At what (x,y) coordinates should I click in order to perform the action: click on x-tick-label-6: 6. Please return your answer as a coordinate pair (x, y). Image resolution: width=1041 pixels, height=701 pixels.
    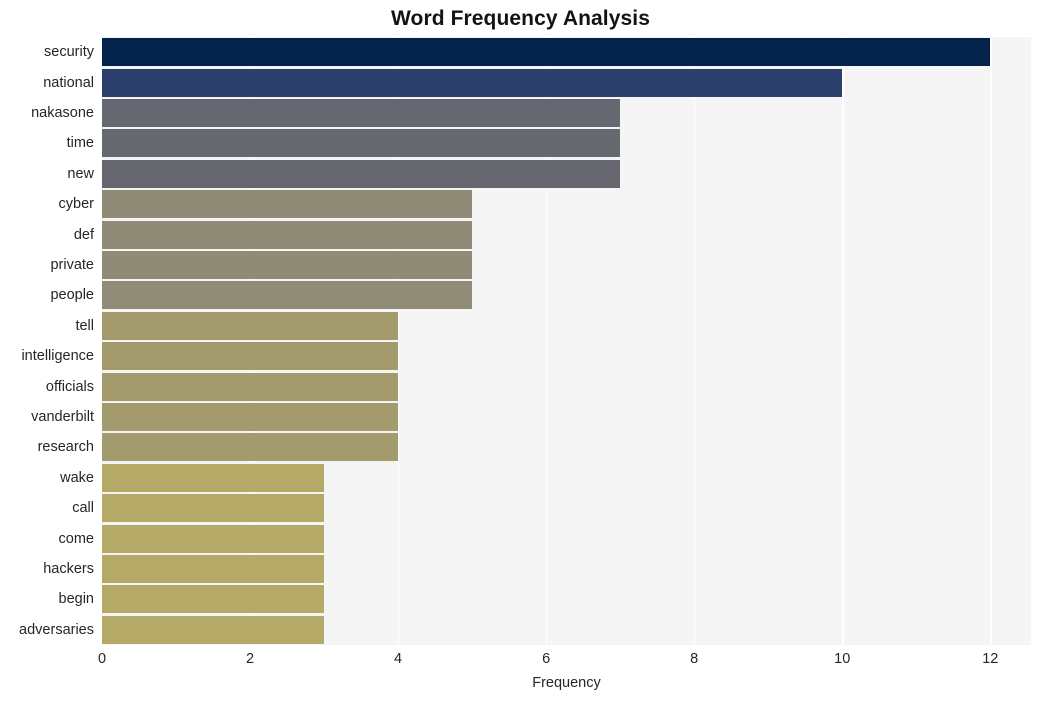
    Looking at the image, I should click on (546, 659).